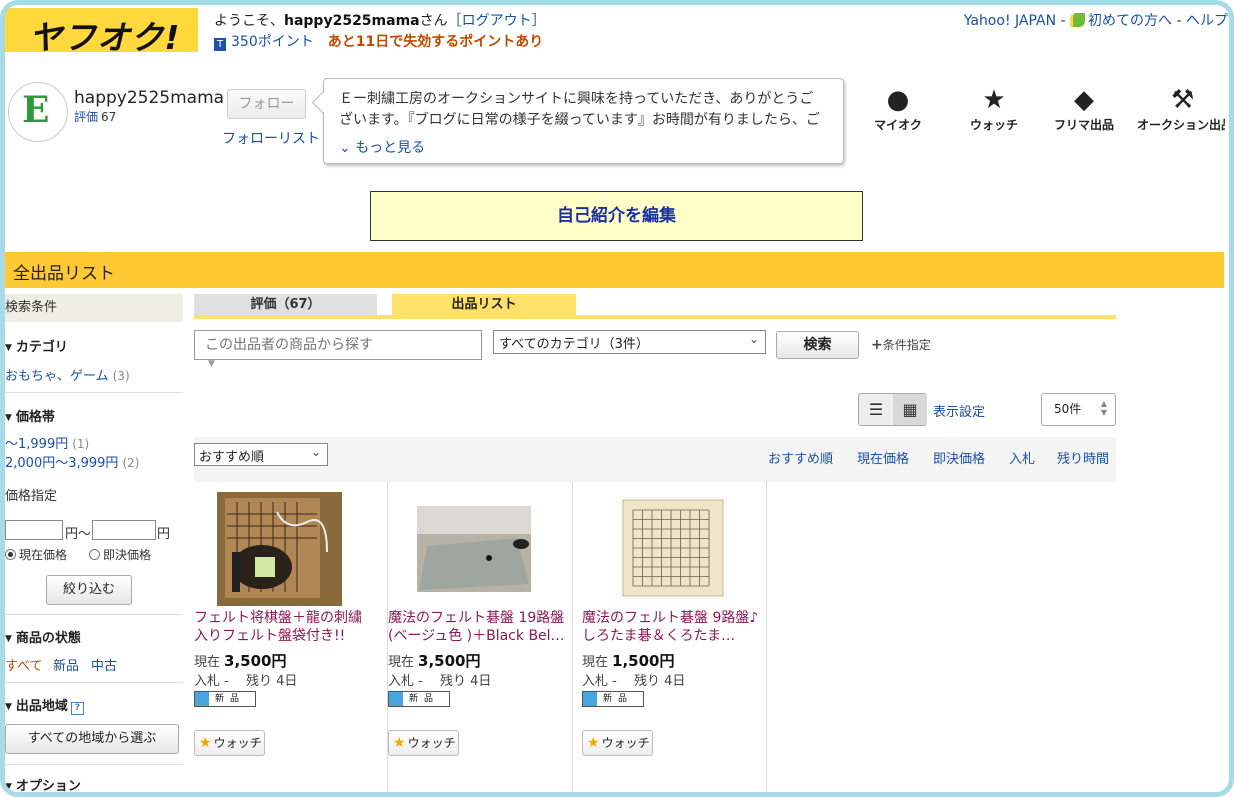  Describe the element at coordinates (271, 138) in the screenshot. I see `follow-list-link: フォローリスト` at that location.